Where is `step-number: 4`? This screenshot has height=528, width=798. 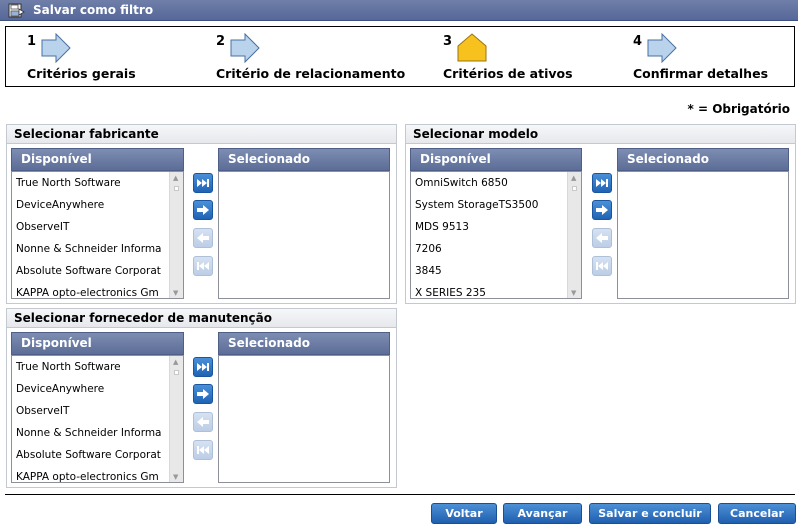
step-number: 4 is located at coordinates (638, 41).